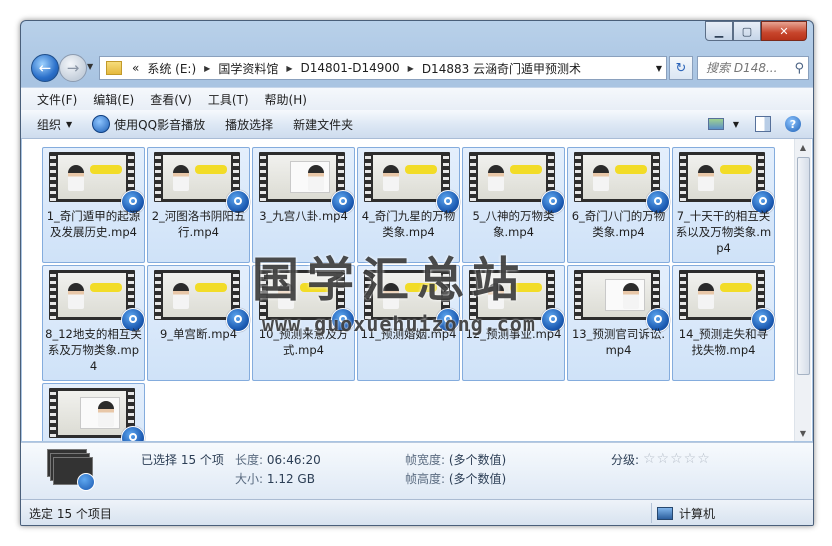  Describe the element at coordinates (665, 513) in the screenshot. I see `computer-icon` at that location.